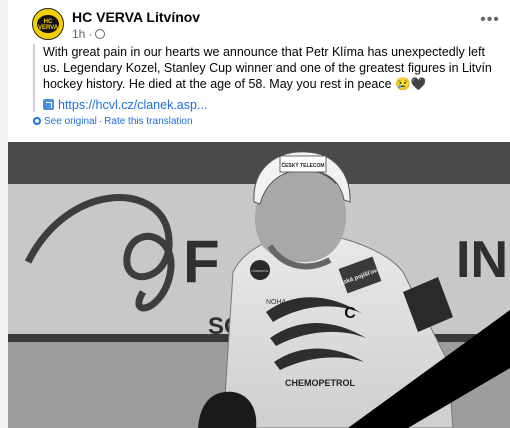 The image size is (510, 428). What do you see at coordinates (260, 271) in the screenshot?
I see `shoulder-badge-text: UNIPETROL` at bounding box center [260, 271].